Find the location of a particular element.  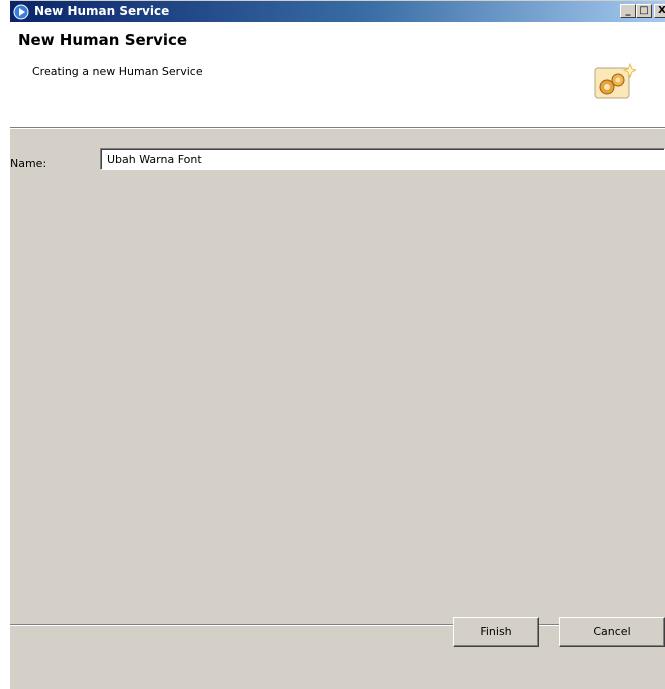

title-bar: New Human Service _ □ X is located at coordinates (337, 11).